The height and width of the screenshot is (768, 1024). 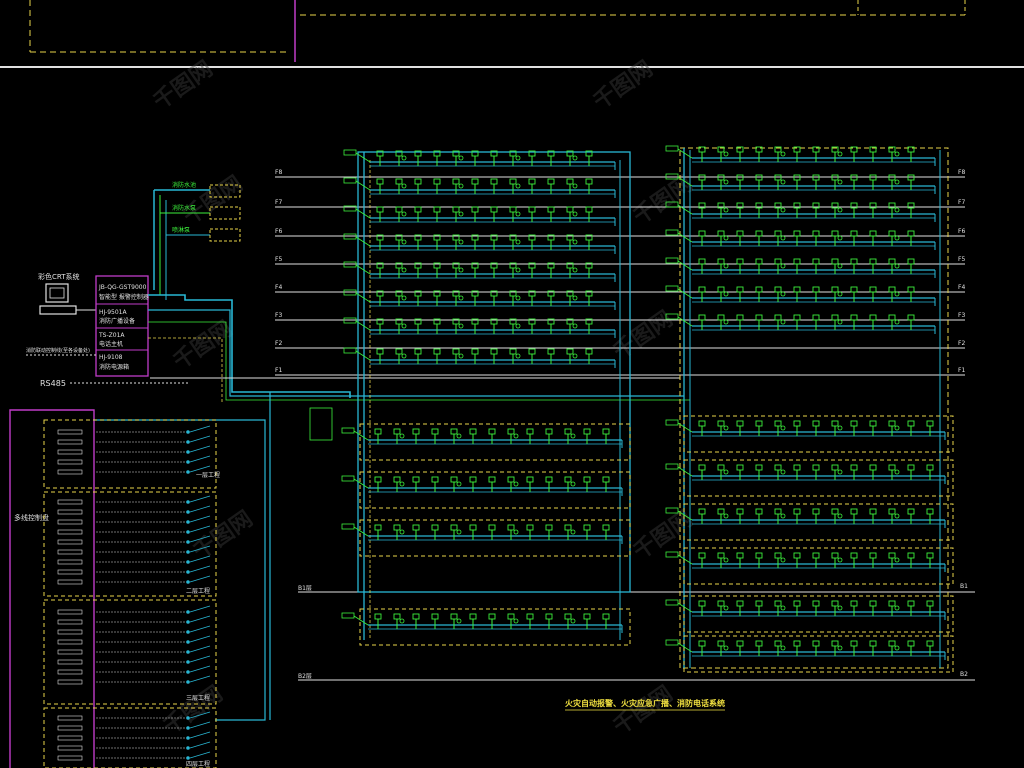 I want to click on rs485-label: RS485, so click(x=53, y=383).